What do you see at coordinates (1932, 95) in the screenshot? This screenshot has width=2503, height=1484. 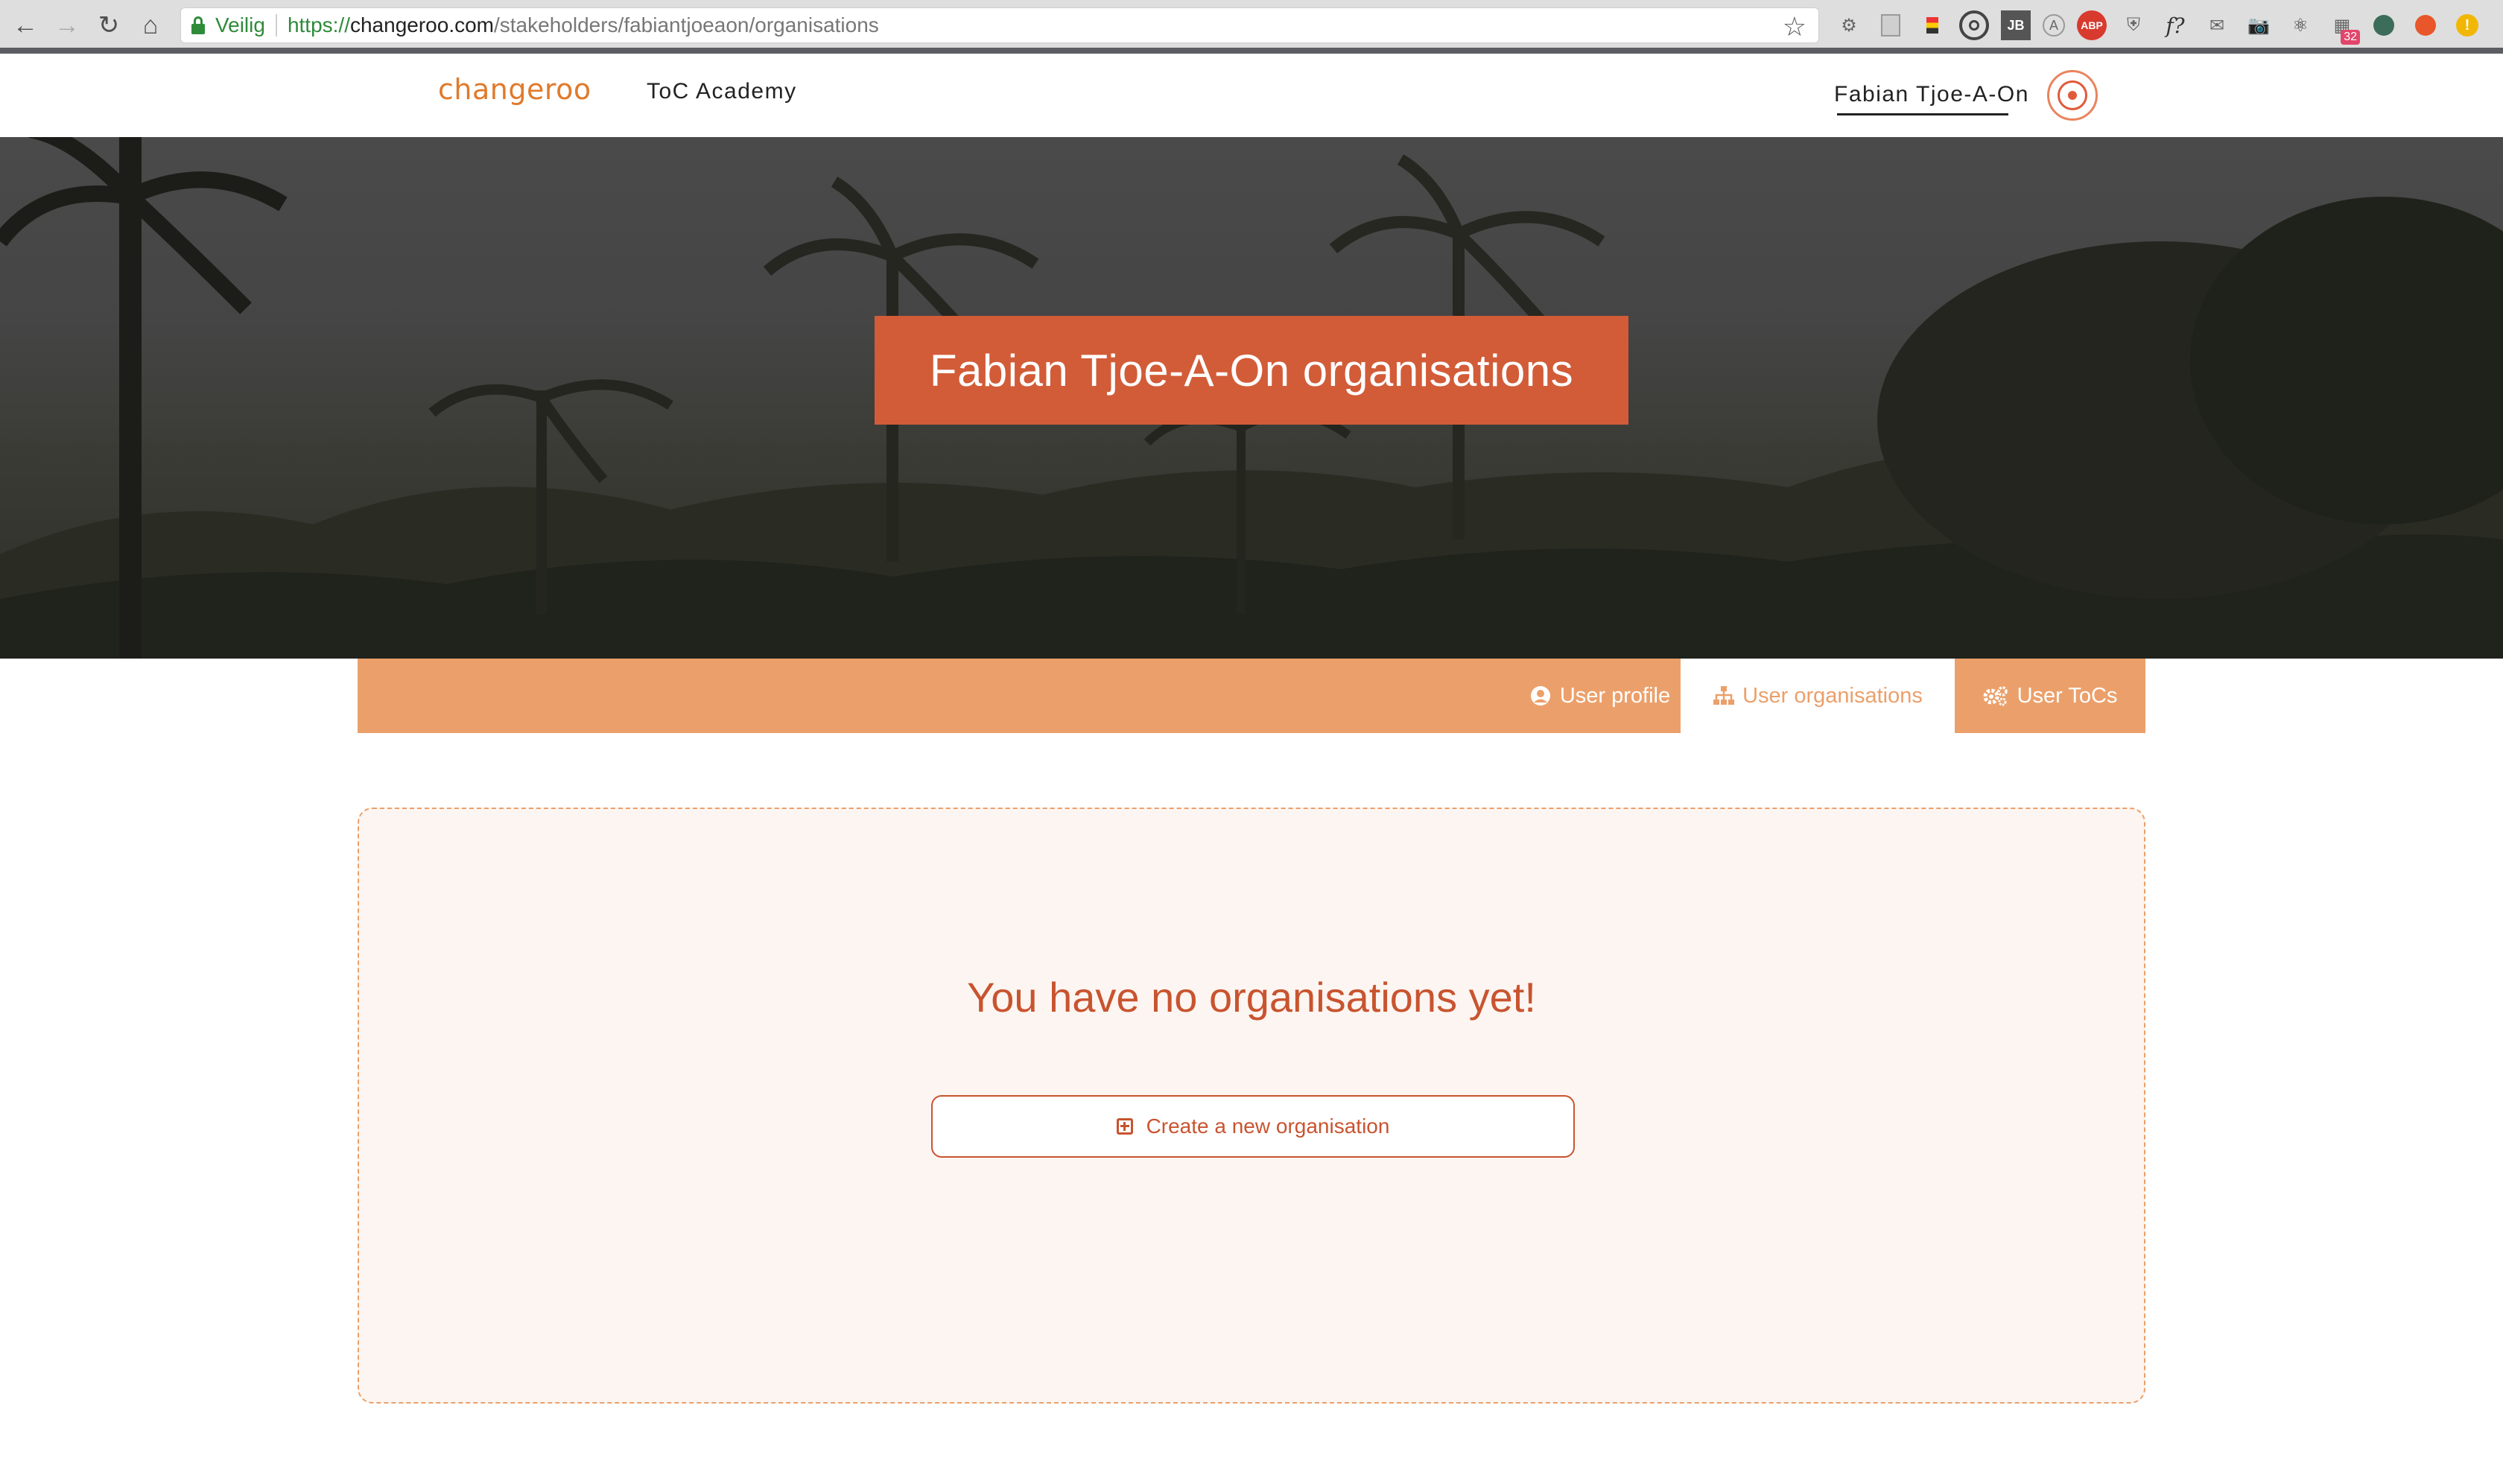 I see `user-name-link: Fabian Tjoe-A-On` at bounding box center [1932, 95].